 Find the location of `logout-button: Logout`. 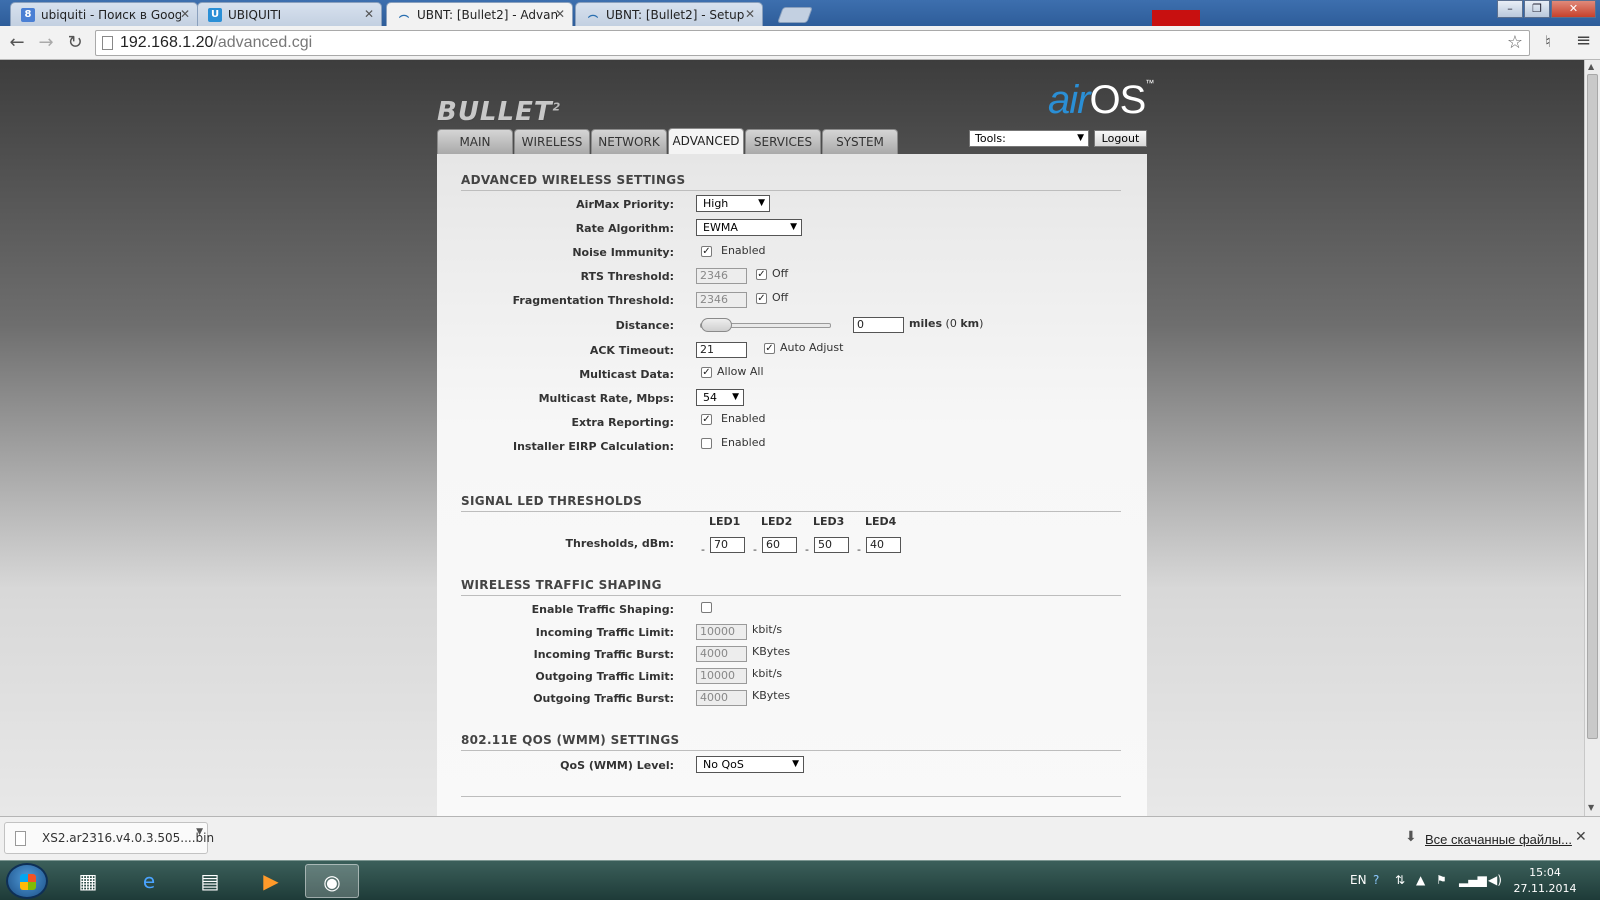

logout-button: Logout is located at coordinates (1120, 138).